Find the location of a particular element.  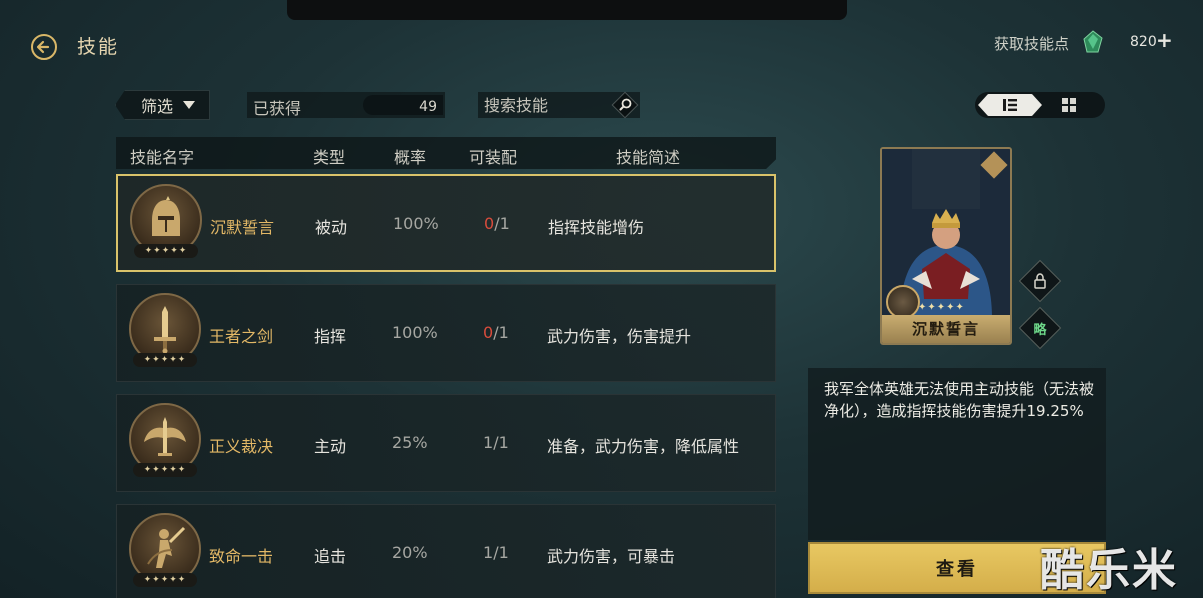

search-box is located at coordinates (559, 105).